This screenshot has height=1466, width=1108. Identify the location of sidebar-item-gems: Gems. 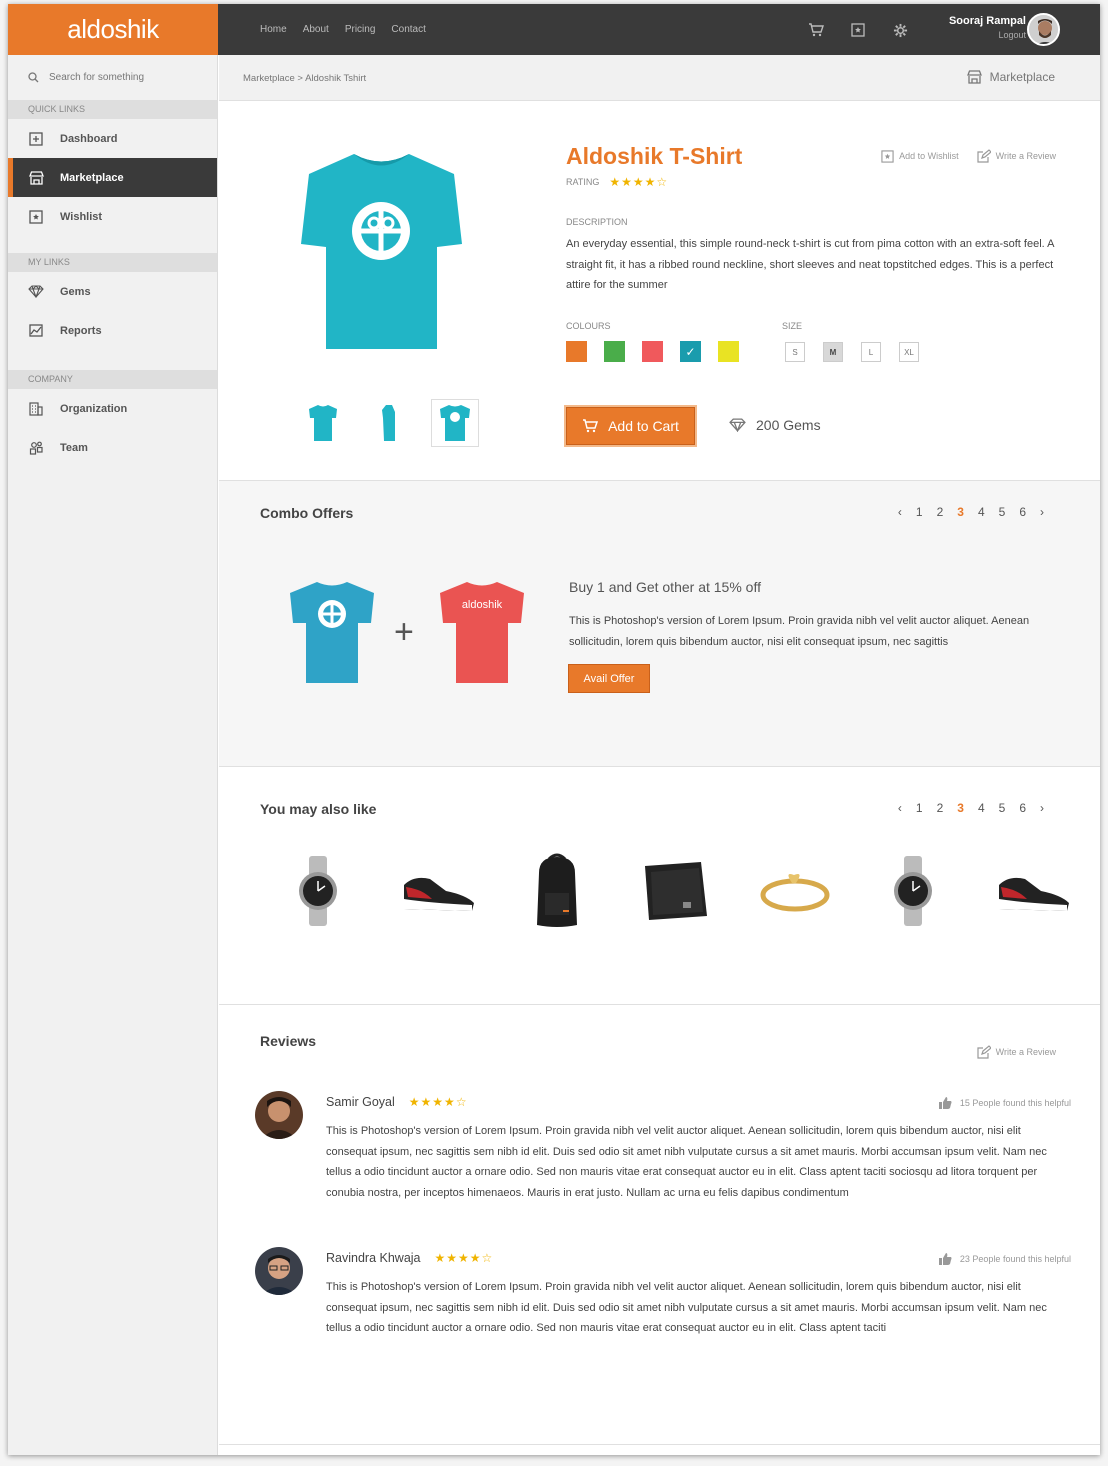
(112, 291).